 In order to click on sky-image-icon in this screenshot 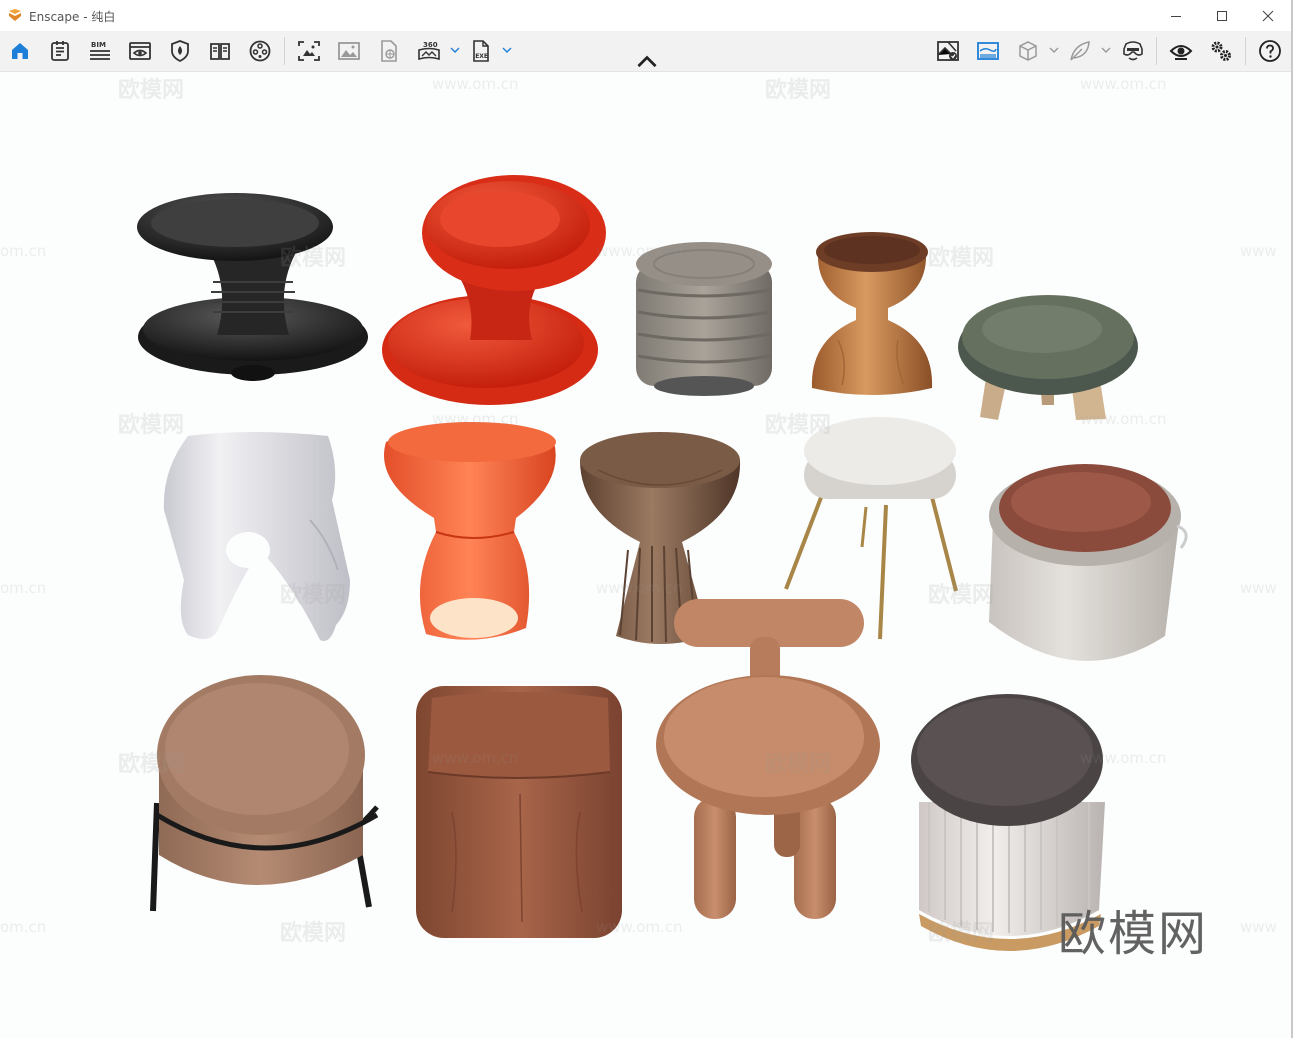, I will do `click(988, 51)`.